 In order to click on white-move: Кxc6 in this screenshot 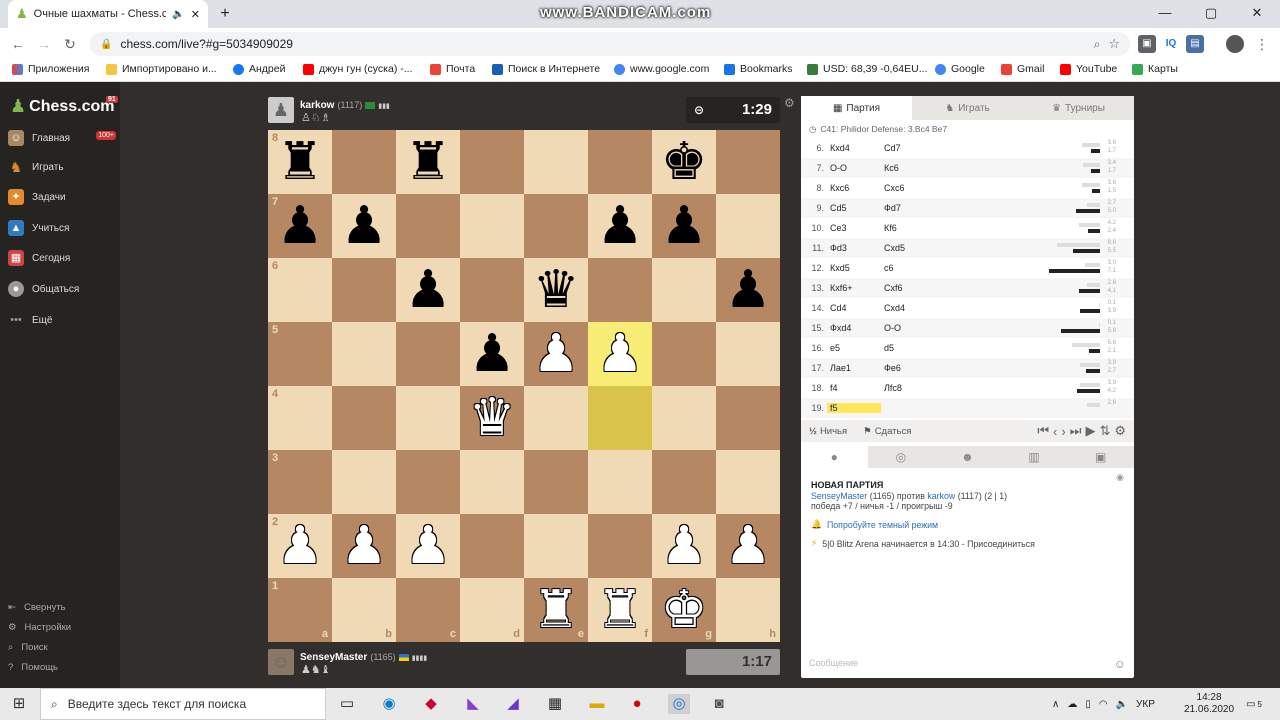, I will do `click(854, 188)`.